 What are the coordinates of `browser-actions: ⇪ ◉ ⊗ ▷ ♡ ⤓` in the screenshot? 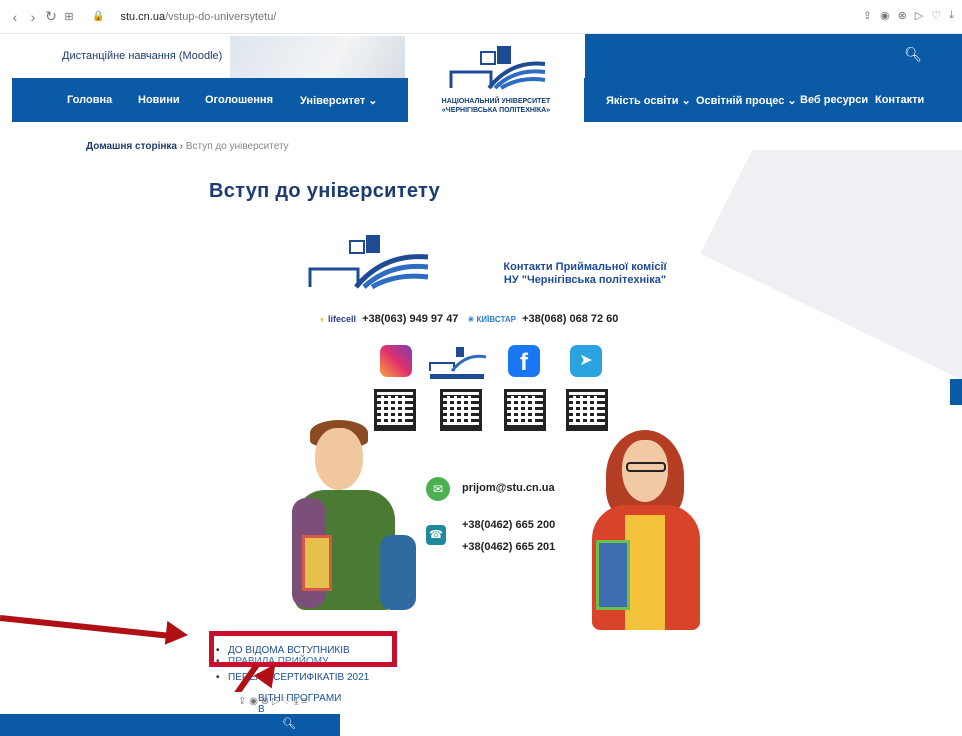 It's located at (908, 15).